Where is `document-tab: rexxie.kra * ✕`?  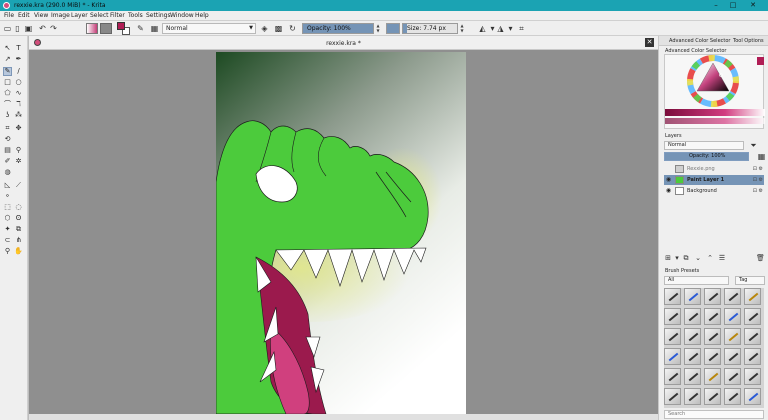
document-tab: rexxie.kra * ✕ is located at coordinates (343, 43).